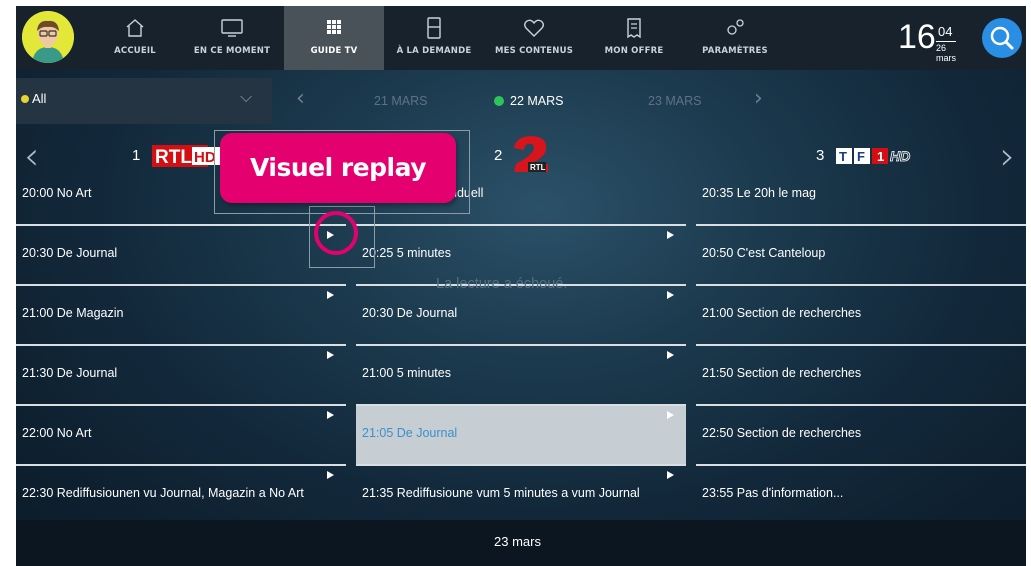 This screenshot has width=1031, height=566. What do you see at coordinates (434, 51) in the screenshot?
I see `nav-a-la-demande-label: À LA DEMANDE` at bounding box center [434, 51].